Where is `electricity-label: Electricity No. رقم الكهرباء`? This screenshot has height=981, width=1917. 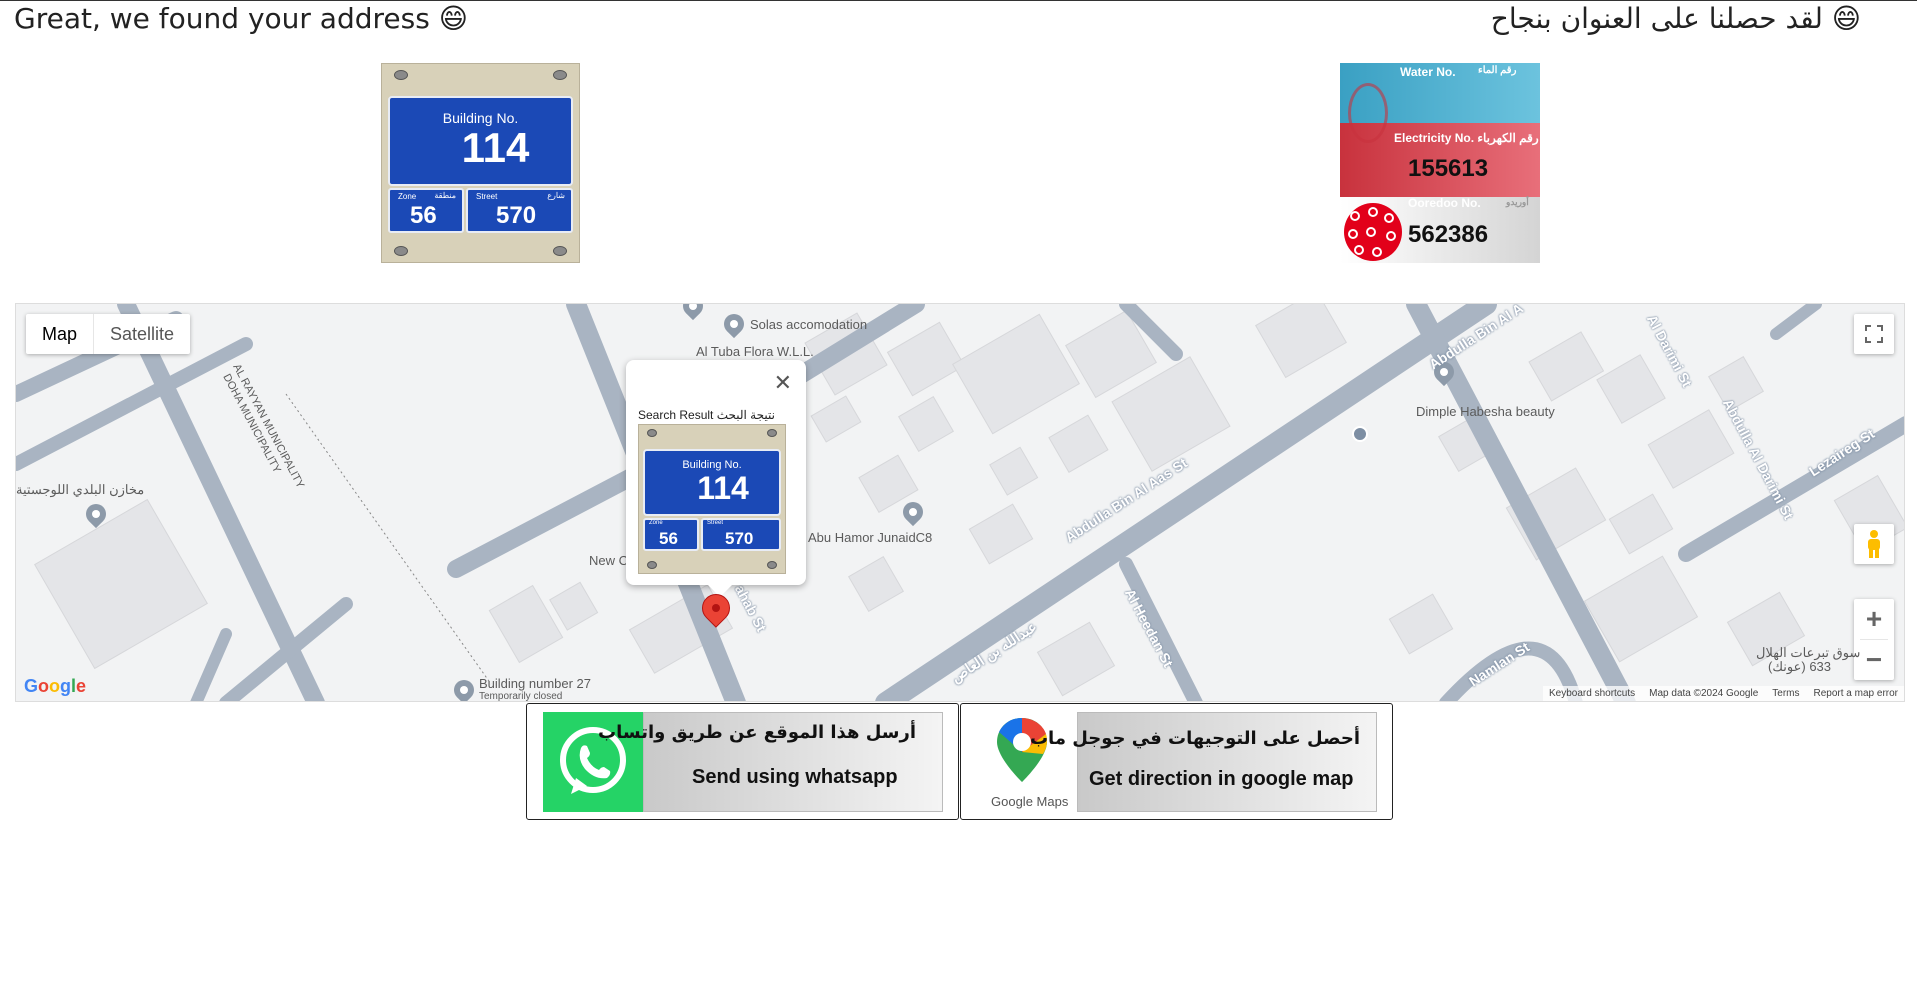 electricity-label: Electricity No. رقم الكهرباء is located at coordinates (1466, 138).